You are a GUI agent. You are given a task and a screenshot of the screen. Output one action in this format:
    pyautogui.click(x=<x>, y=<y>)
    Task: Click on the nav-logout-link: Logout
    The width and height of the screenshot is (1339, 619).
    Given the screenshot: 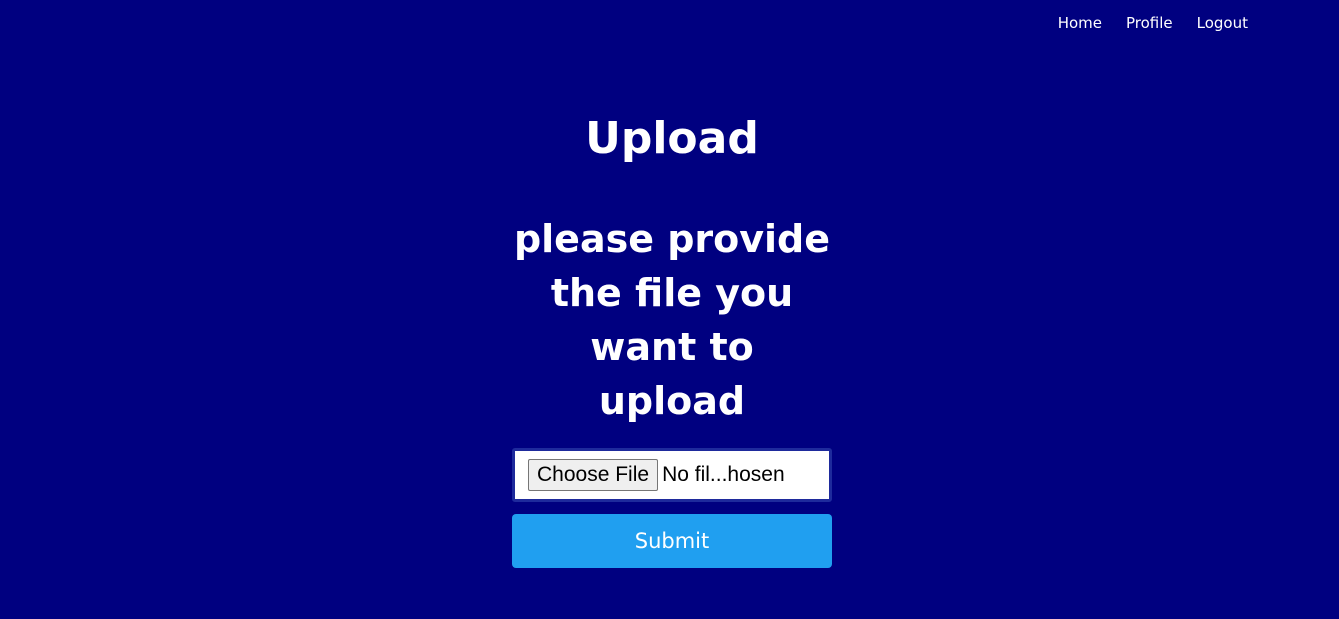 What is the action you would take?
    pyautogui.click(x=1222, y=23)
    